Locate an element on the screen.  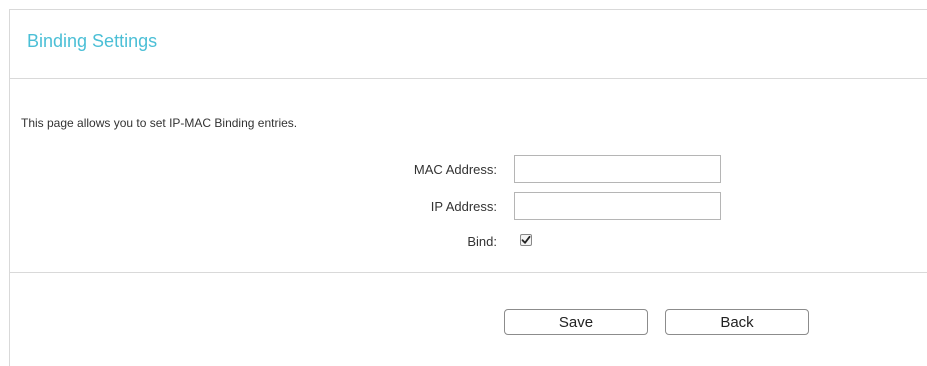
ip-address-row: IP Address: is located at coordinates (468, 207).